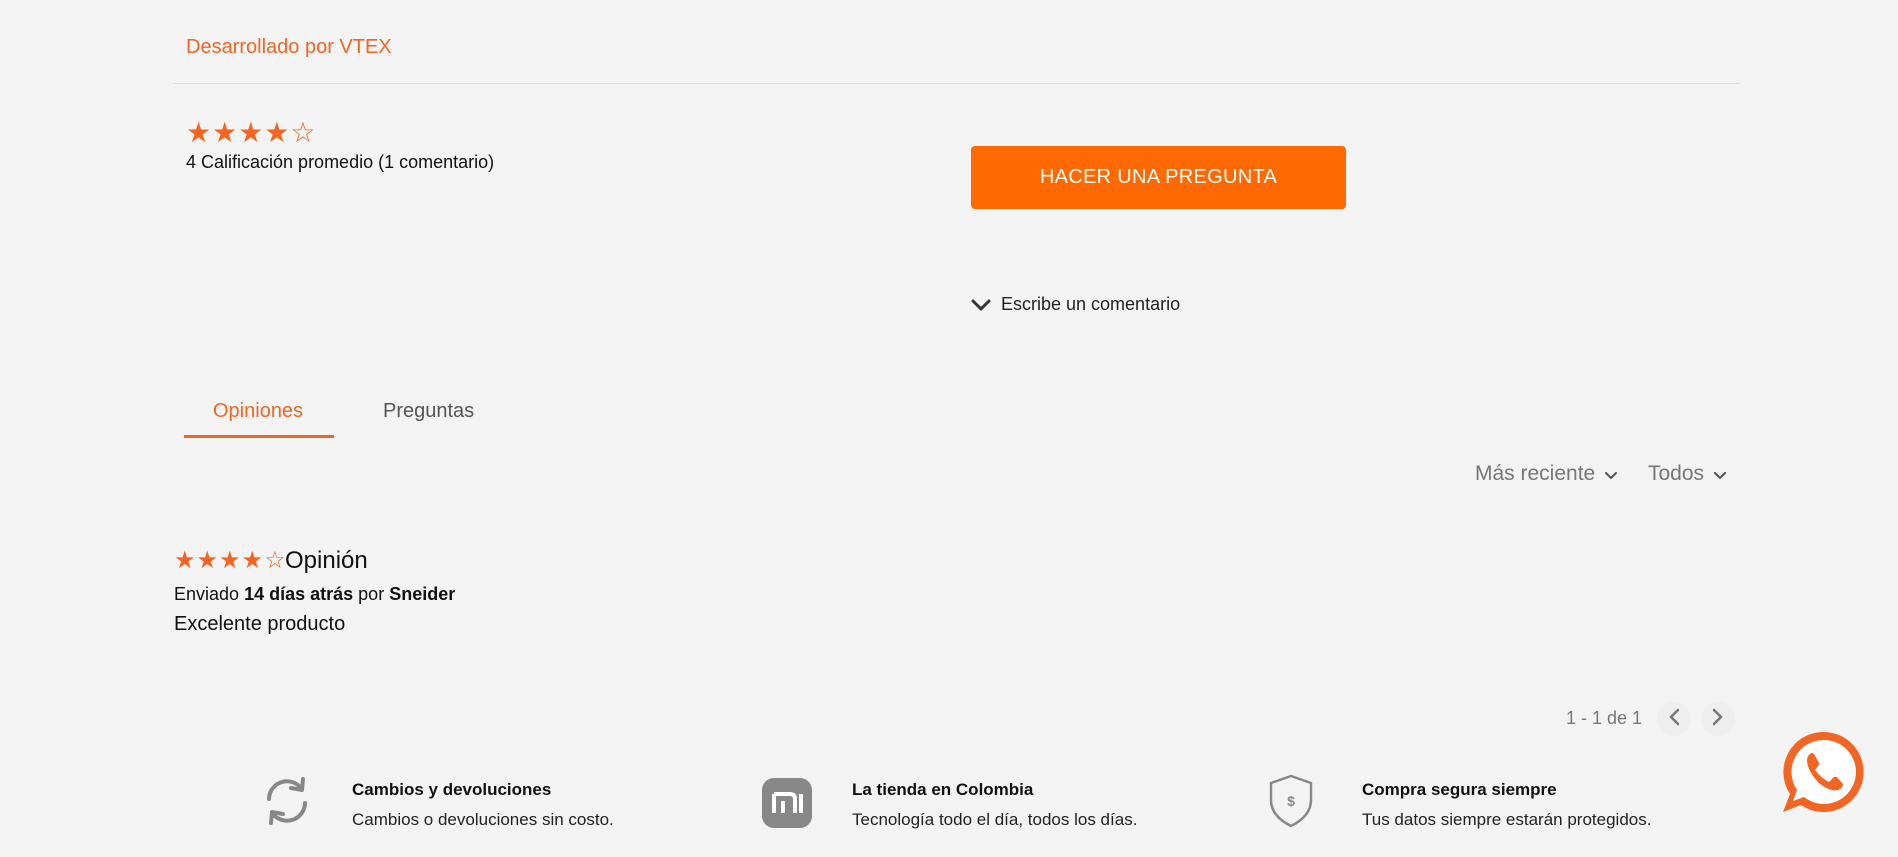 This screenshot has height=857, width=1898. Describe the element at coordinates (258, 411) in the screenshot. I see `tab-opiniones: Opiniones` at that location.